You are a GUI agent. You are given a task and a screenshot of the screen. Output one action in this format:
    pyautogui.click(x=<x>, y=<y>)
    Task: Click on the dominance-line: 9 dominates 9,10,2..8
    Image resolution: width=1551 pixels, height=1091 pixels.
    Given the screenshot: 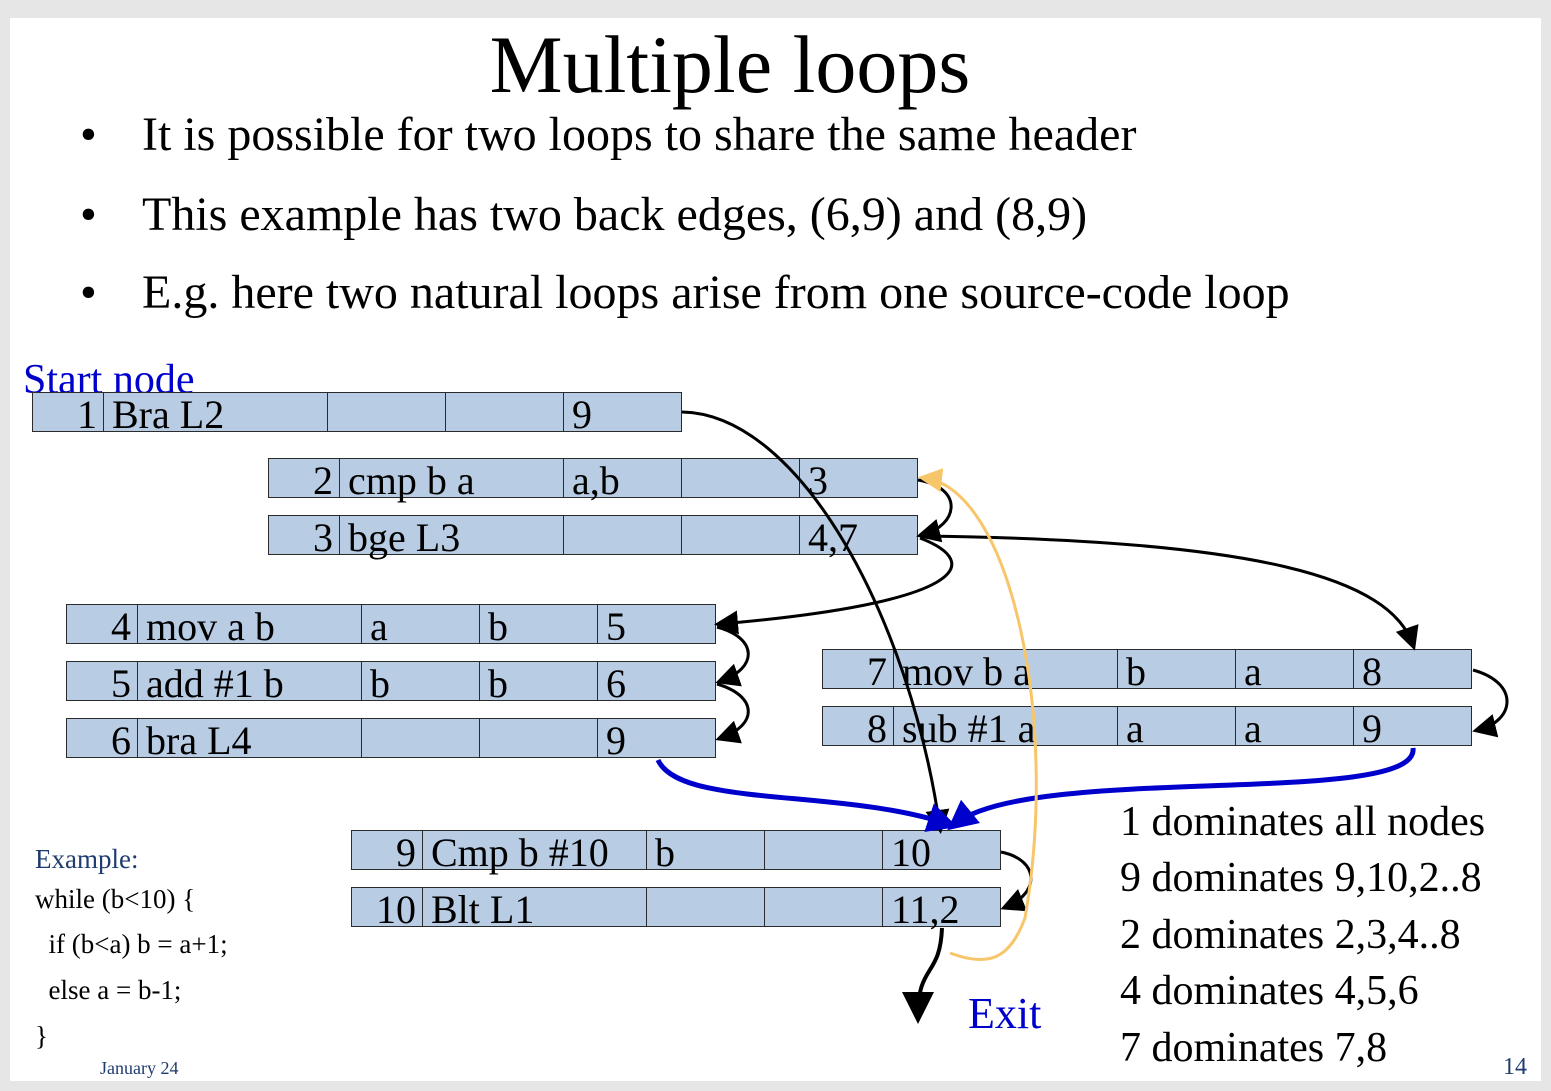 What is the action you would take?
    pyautogui.click(x=1301, y=878)
    